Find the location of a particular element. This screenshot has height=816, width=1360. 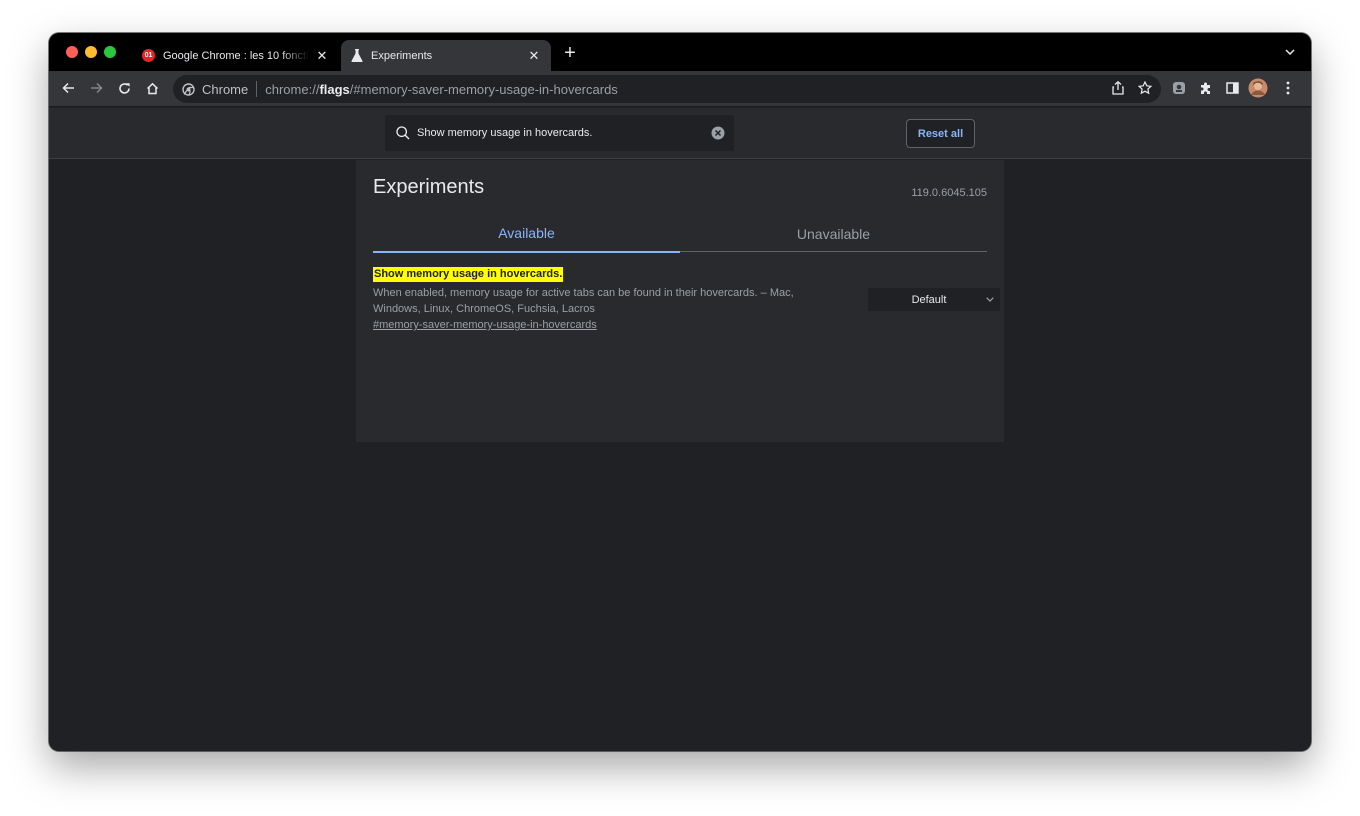

tab-title: Google Chrome : les 10 fonctionnalités is located at coordinates (236, 55).